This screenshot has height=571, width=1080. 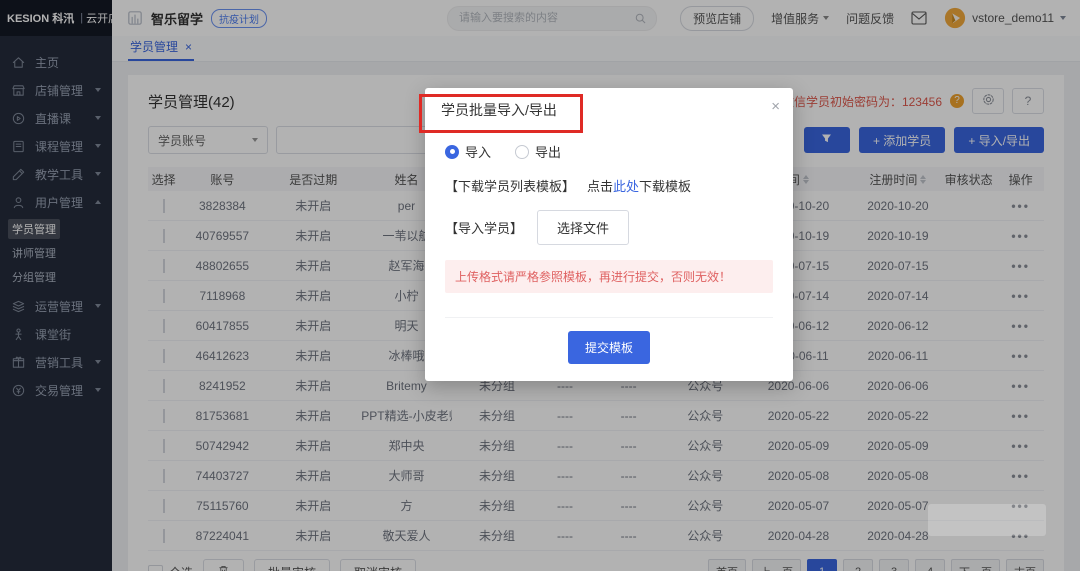 What do you see at coordinates (510, 186) in the screenshot?
I see `download-template-label: 【下载学员列表模板】` at bounding box center [510, 186].